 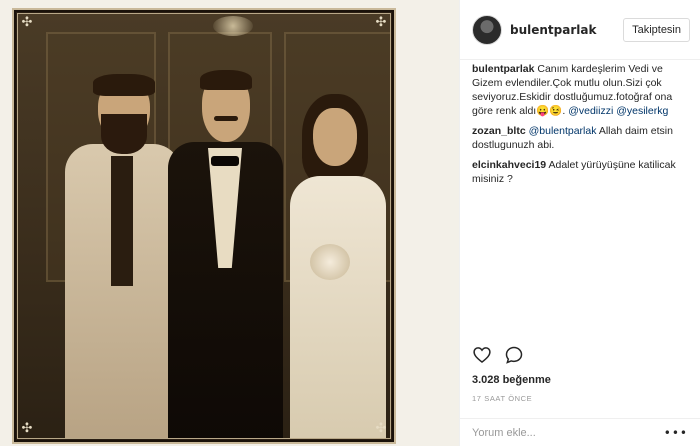 What do you see at coordinates (656, 29) in the screenshot?
I see `follow-button: Takiptesin` at bounding box center [656, 29].